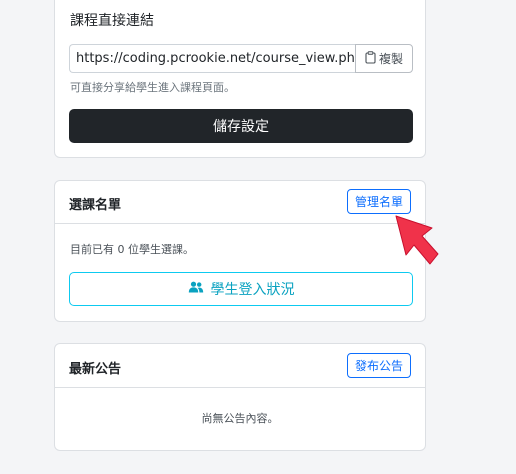 Image resolution: width=516 pixels, height=474 pixels. I want to click on publish-announcement-button: 發布公告, so click(378, 365).